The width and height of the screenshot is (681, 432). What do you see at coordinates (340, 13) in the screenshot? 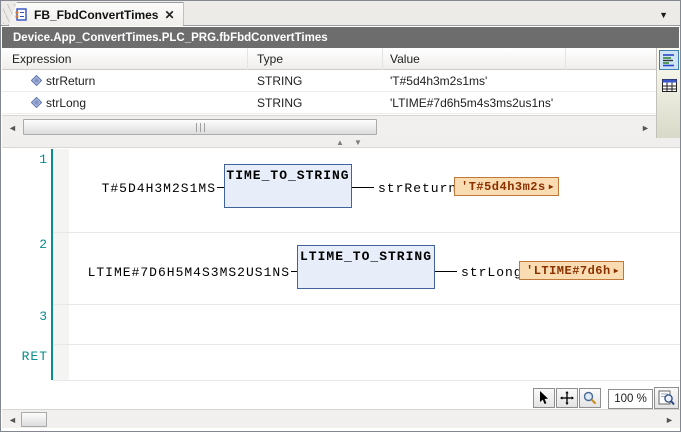
I see `tab-bar: FB_FbdConvertTimes ✕ ▼` at bounding box center [340, 13].